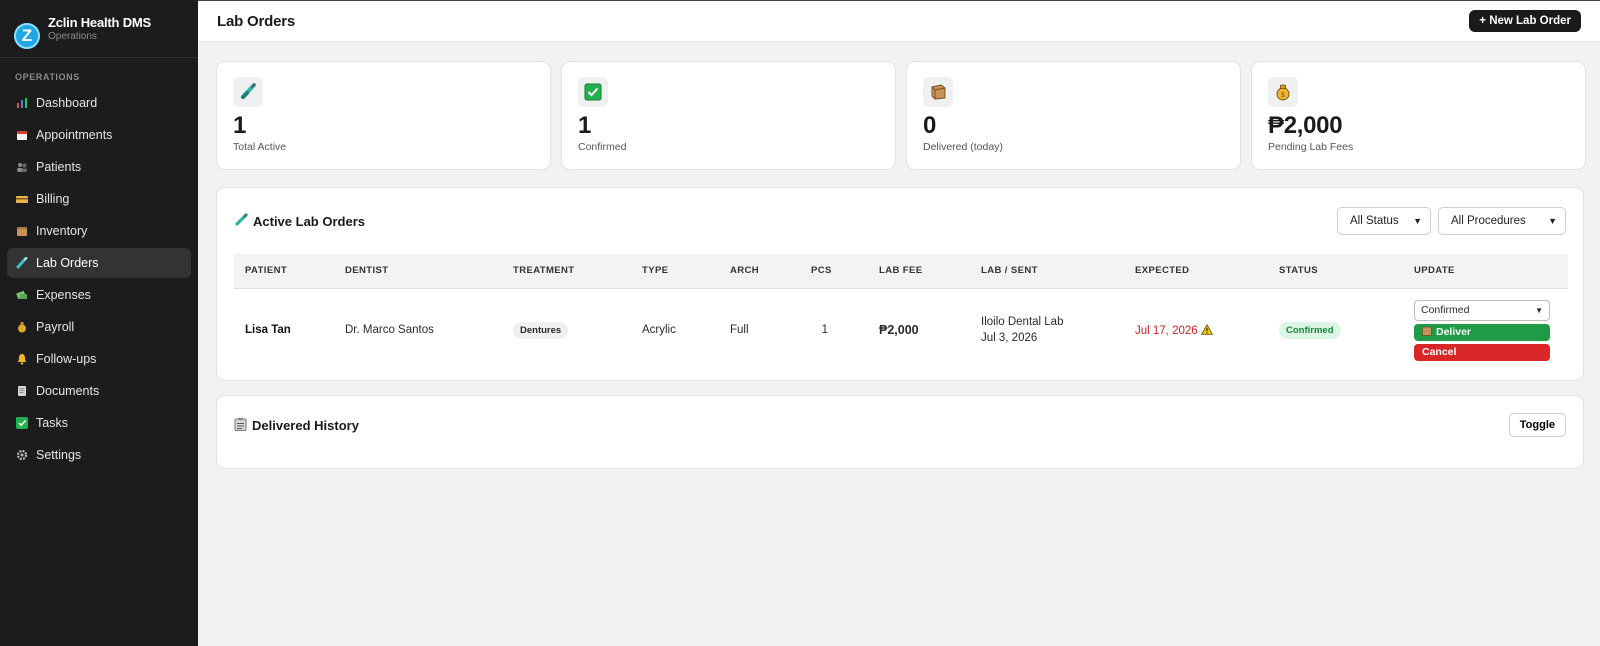  I want to click on stat-card-confirmed: 1 Confirmed, so click(728, 115).